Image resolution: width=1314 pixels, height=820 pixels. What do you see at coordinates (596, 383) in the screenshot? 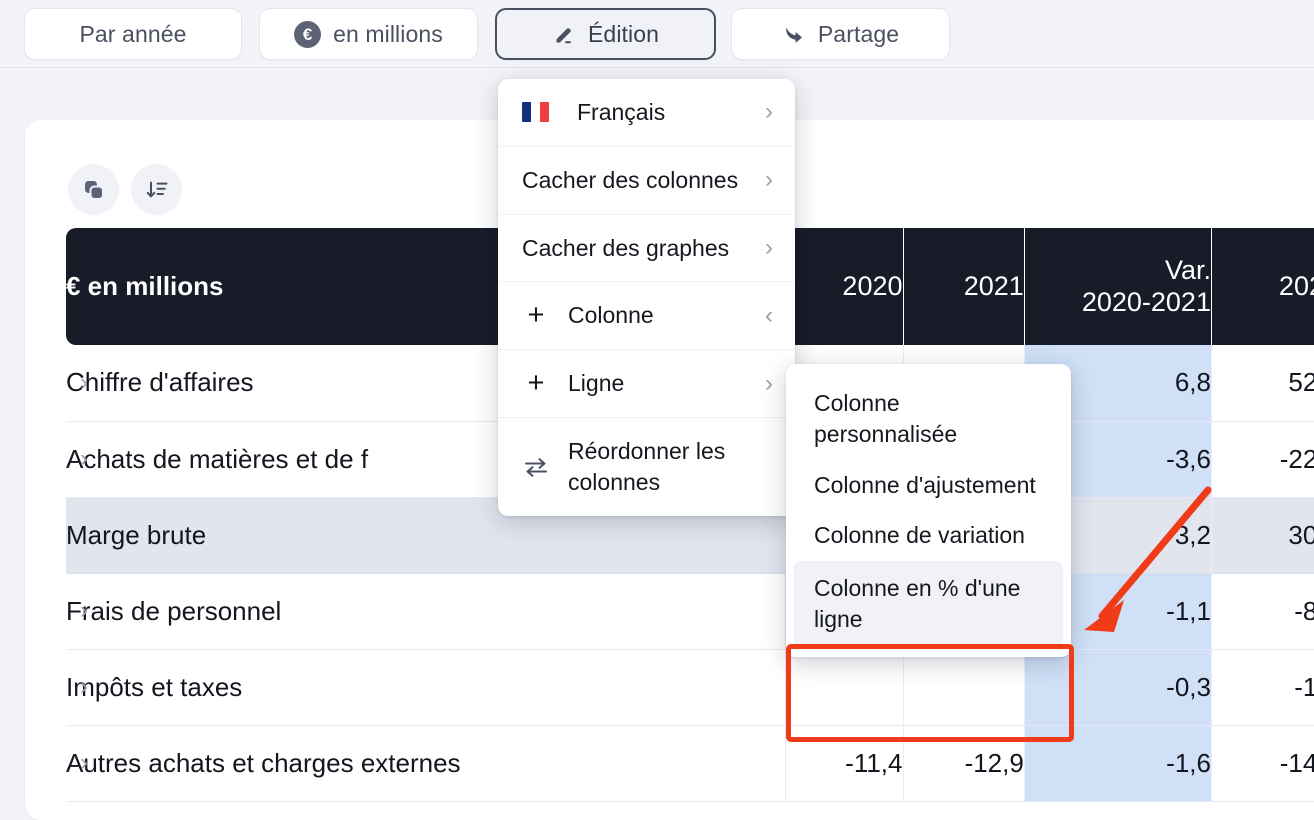
I see `menu-item-label: Ligne` at bounding box center [596, 383].